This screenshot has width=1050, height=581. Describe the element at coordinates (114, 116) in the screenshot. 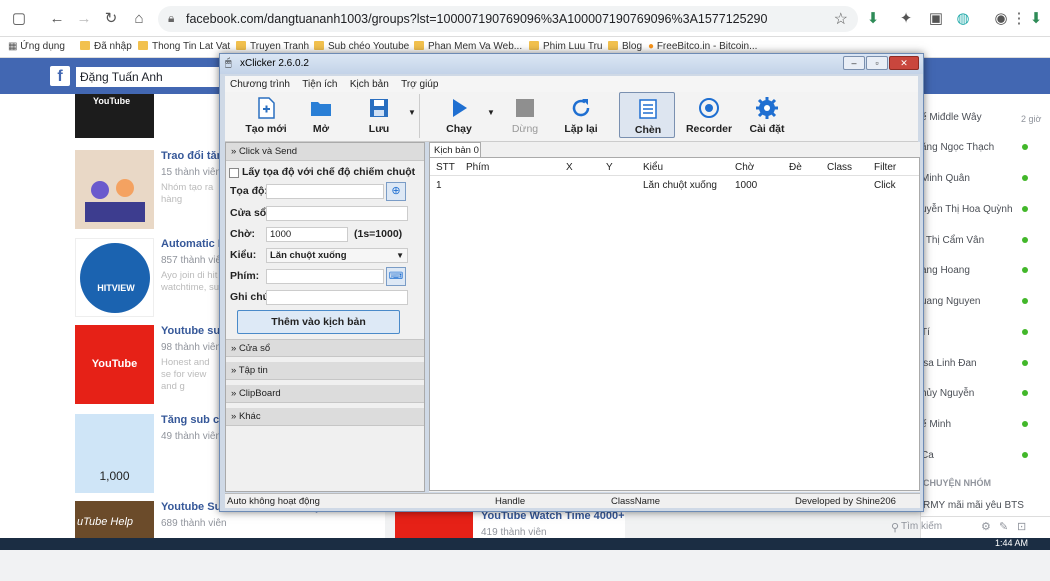

I see `group-thumbnail: YouTube` at that location.